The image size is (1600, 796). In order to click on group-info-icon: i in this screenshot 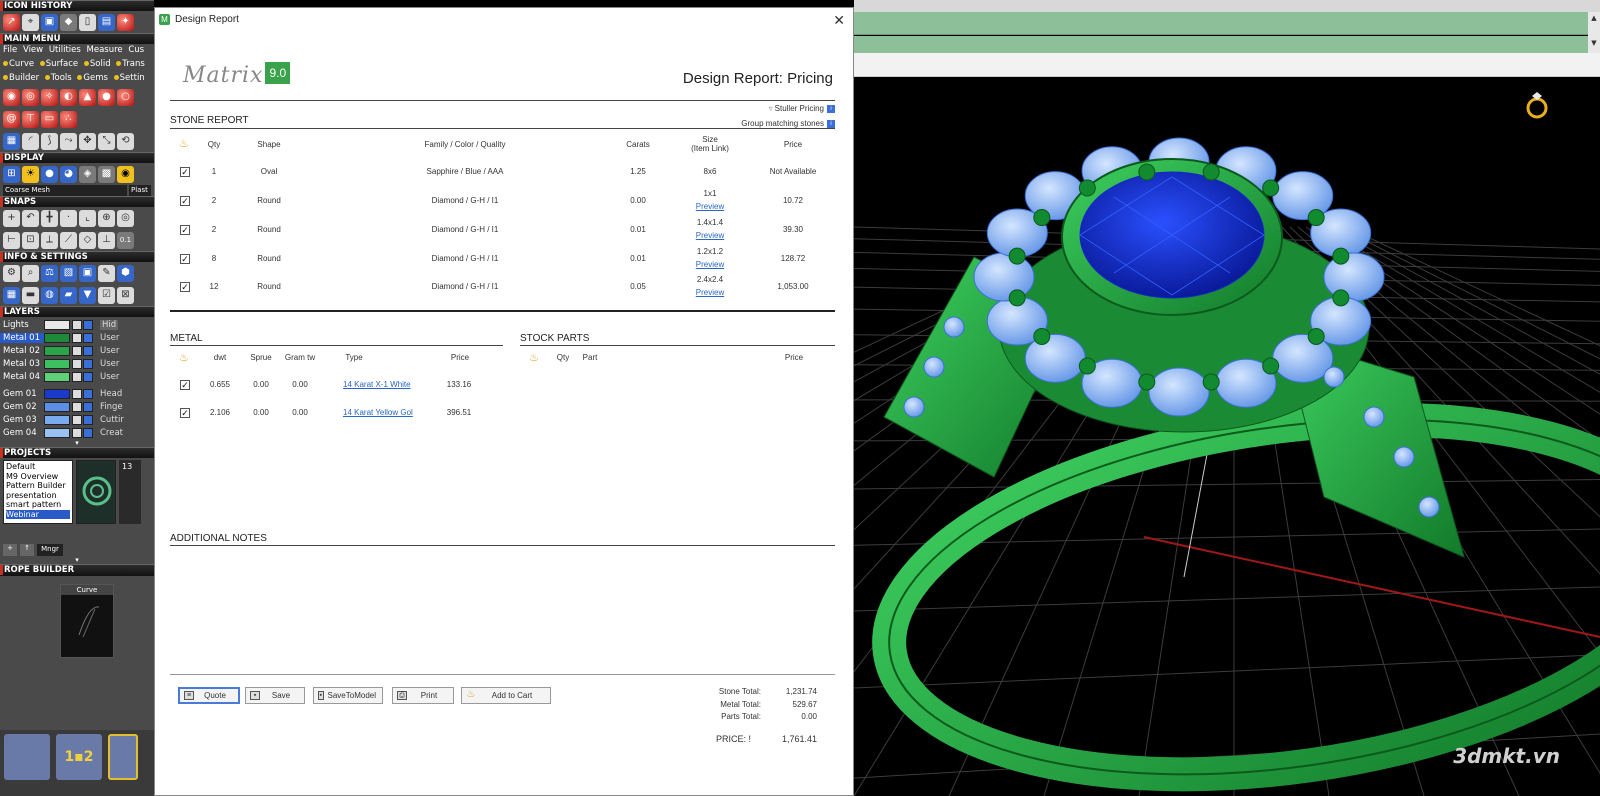, I will do `click(831, 123)`.